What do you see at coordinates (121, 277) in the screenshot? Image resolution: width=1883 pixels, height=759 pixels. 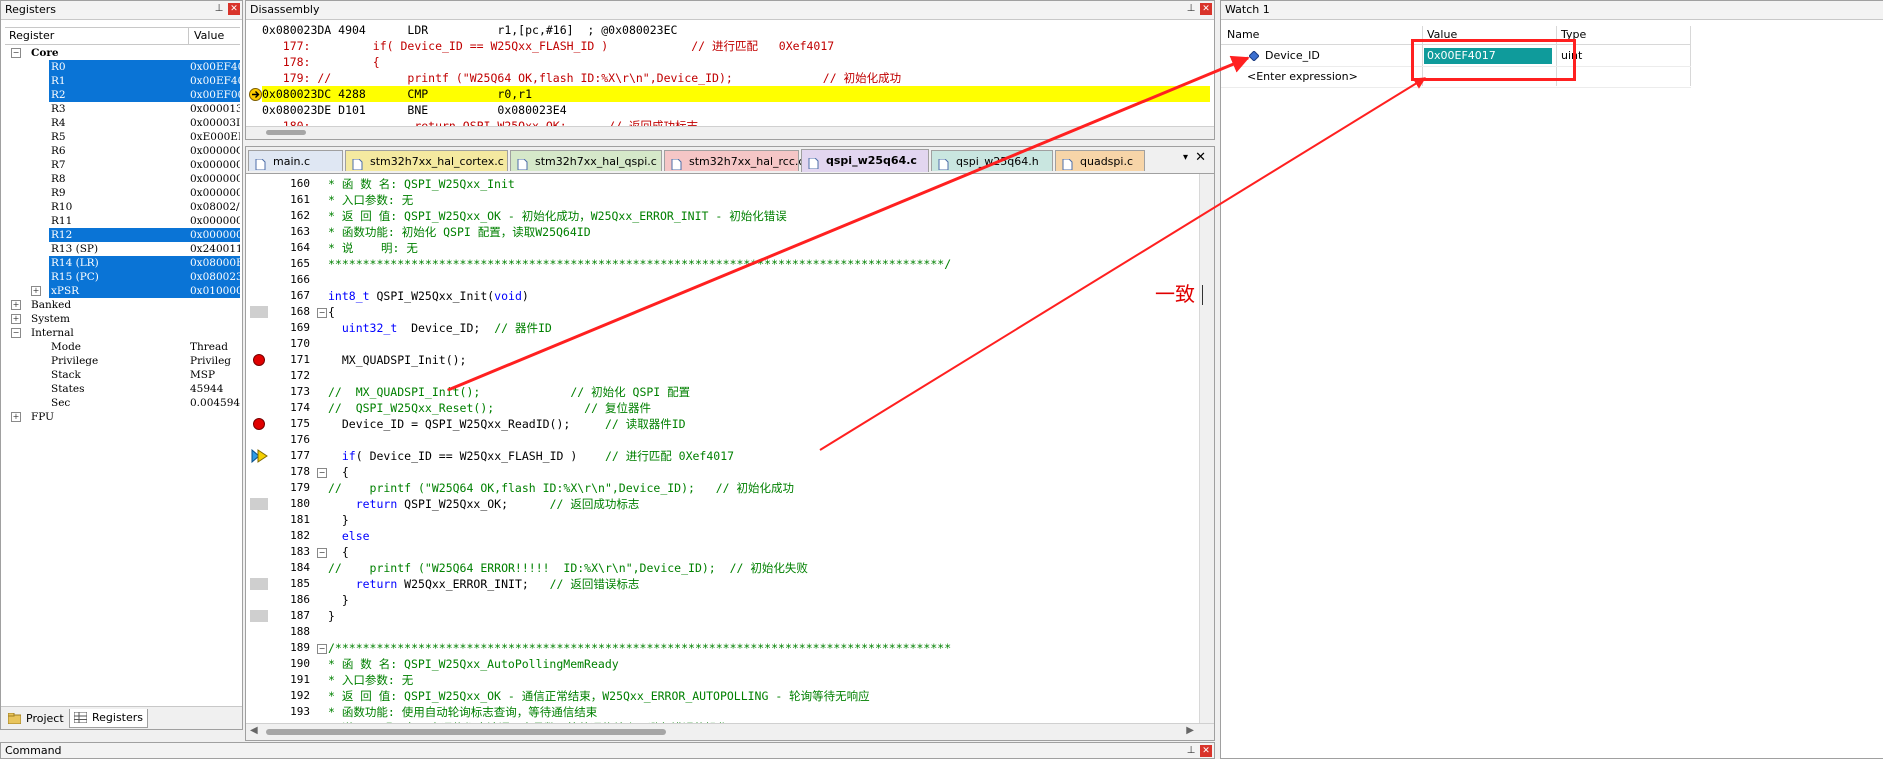 I see `register-row: R15 (PC) 0x080023` at bounding box center [121, 277].